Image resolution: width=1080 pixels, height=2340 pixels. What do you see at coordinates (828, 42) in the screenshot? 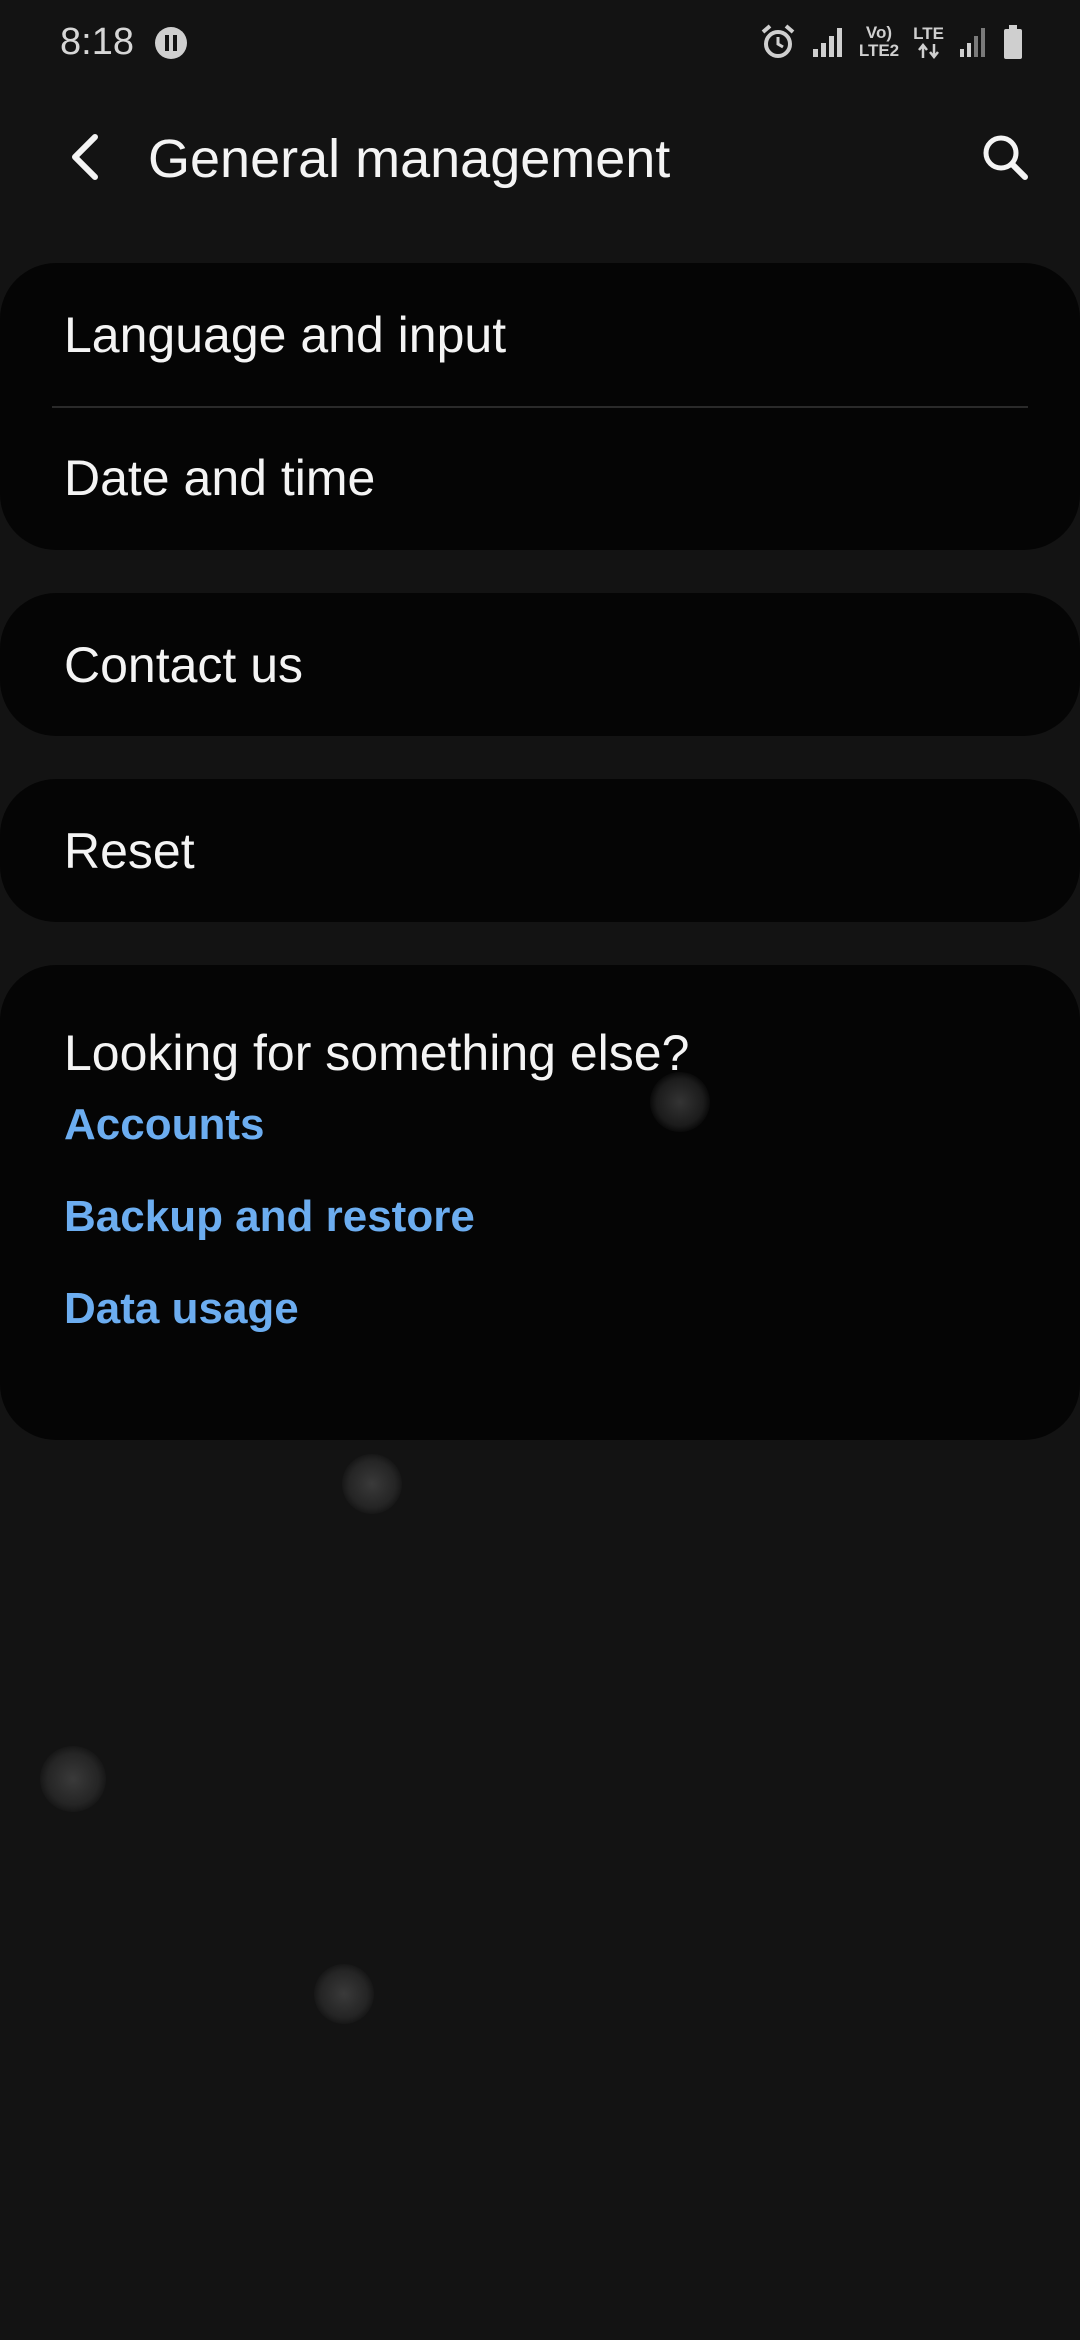
I see `signal-icon` at bounding box center [828, 42].